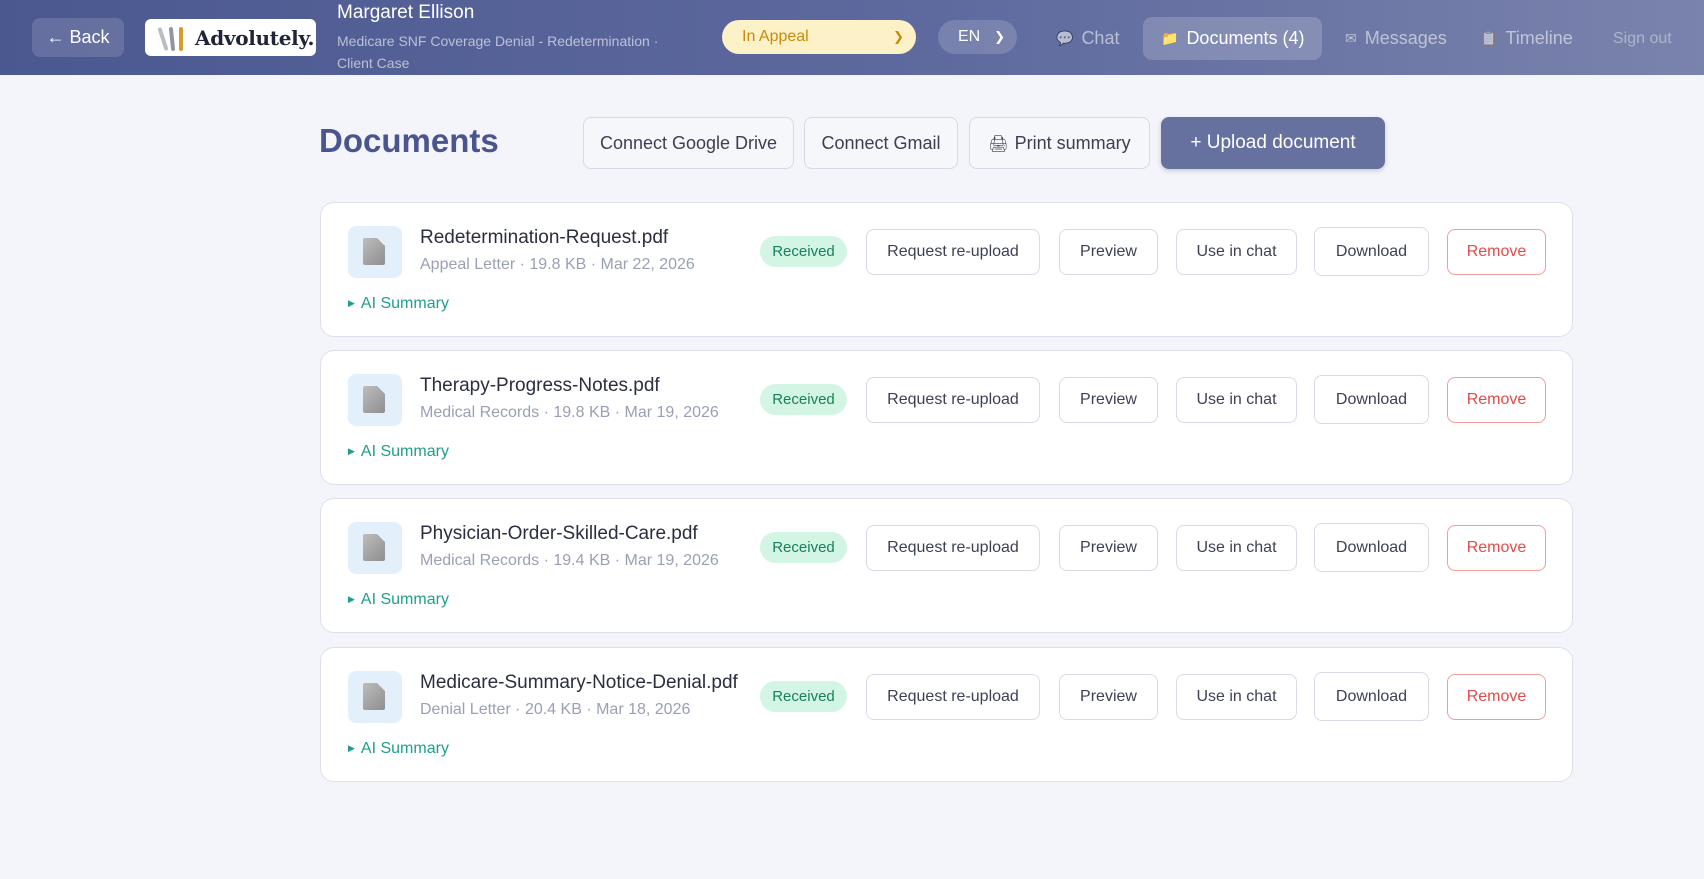 This screenshot has height=879, width=1704. Describe the element at coordinates (881, 143) in the screenshot. I see `connect-gmail-button: Connect Gmail` at that location.